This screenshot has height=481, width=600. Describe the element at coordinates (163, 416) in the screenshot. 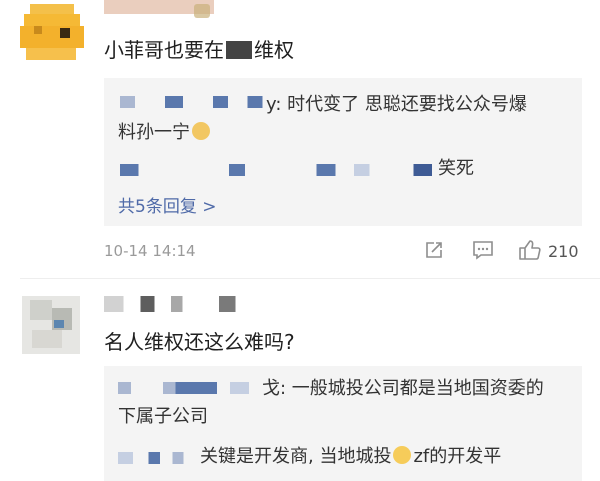

I see `reply-text-1-cont: 下属子公司` at that location.